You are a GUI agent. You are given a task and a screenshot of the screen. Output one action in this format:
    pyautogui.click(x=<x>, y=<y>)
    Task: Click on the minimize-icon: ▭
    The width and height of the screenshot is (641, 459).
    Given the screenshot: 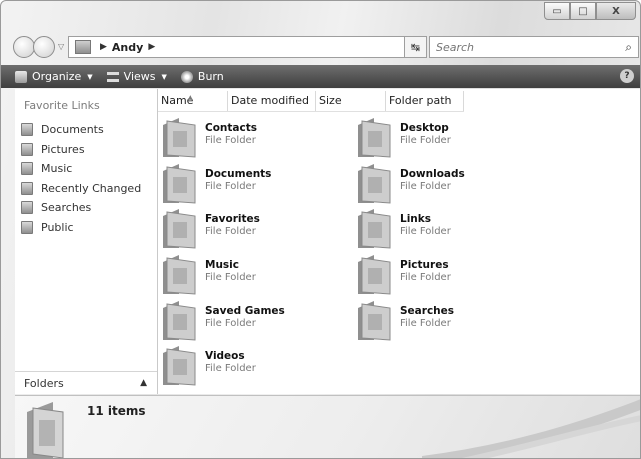 What is the action you would take?
    pyautogui.click(x=557, y=11)
    